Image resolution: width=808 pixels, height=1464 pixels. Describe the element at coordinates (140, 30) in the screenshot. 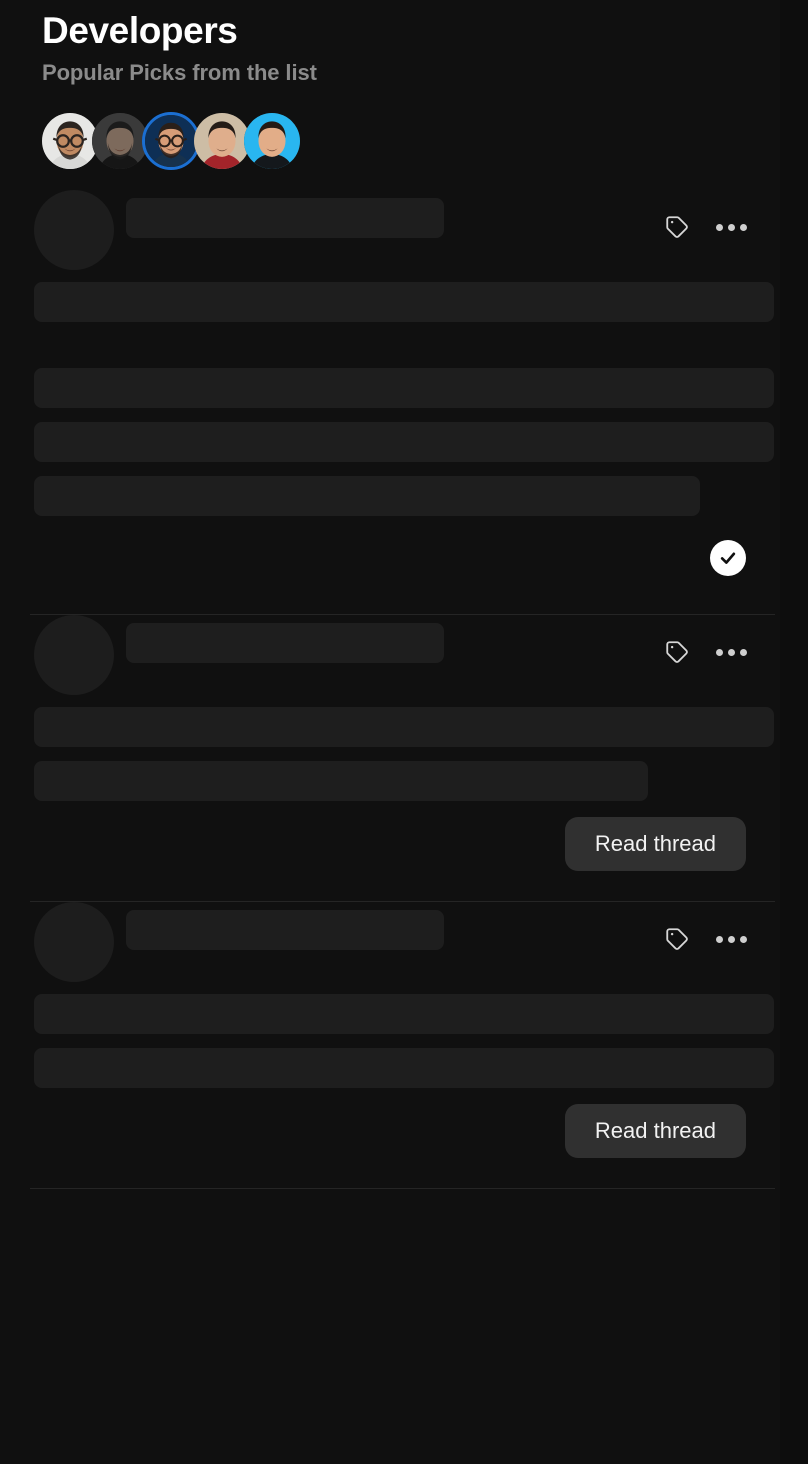

I see `page-title: Developers` at that location.